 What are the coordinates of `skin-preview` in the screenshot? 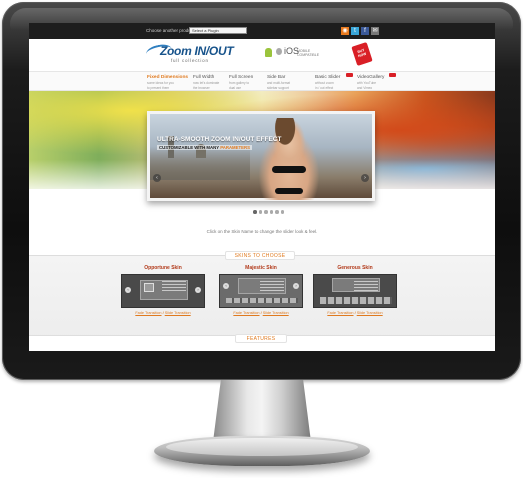 It's located at (355, 291).